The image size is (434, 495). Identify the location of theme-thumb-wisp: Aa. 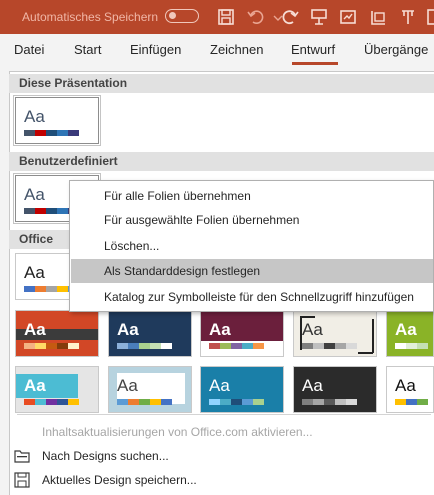
(57, 389).